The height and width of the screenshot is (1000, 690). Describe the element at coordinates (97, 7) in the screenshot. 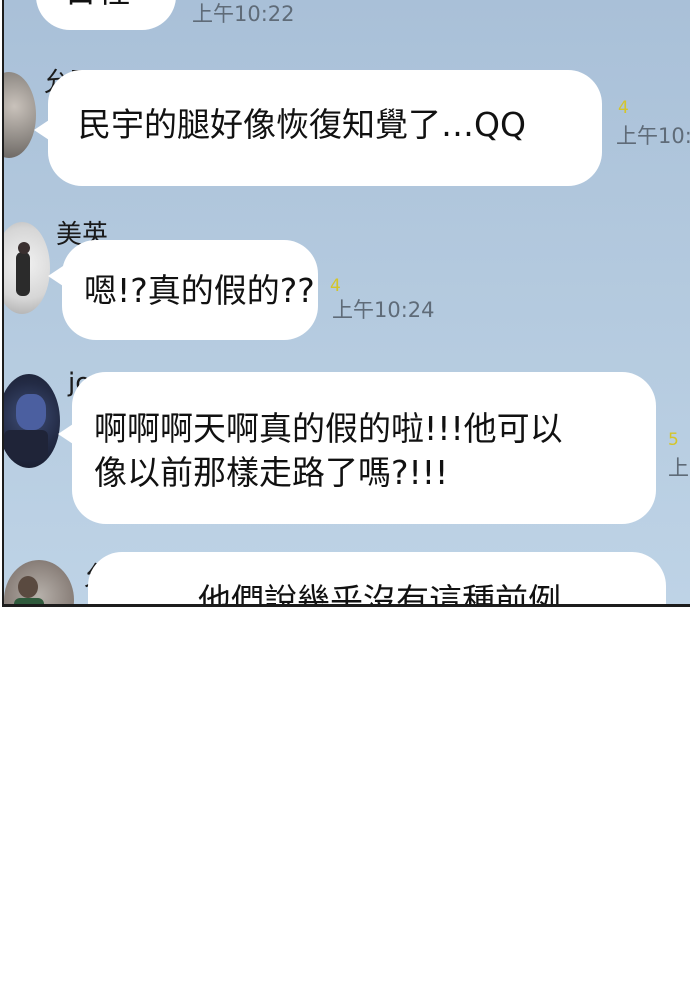

I see `message-text: 日程` at that location.